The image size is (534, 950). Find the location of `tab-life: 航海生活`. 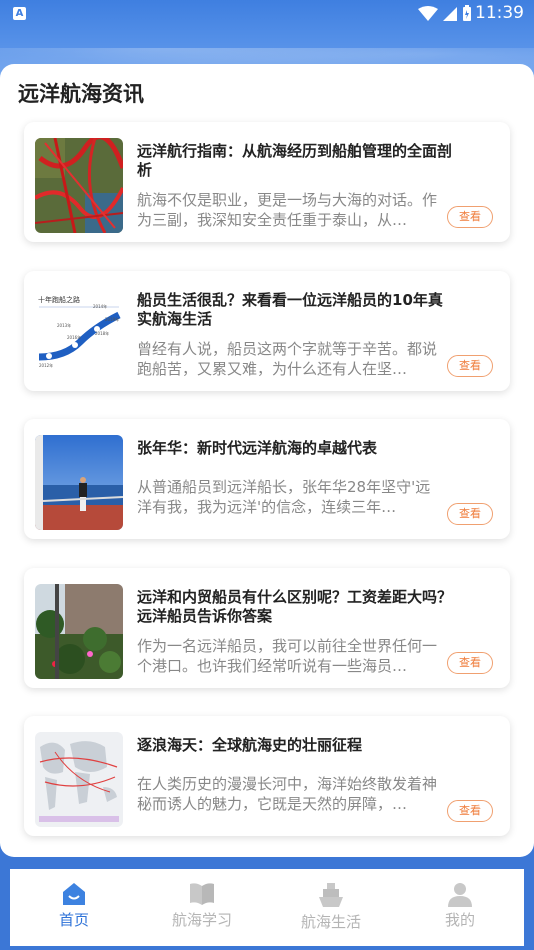

tab-life: 航海生活 is located at coordinates (331, 907).